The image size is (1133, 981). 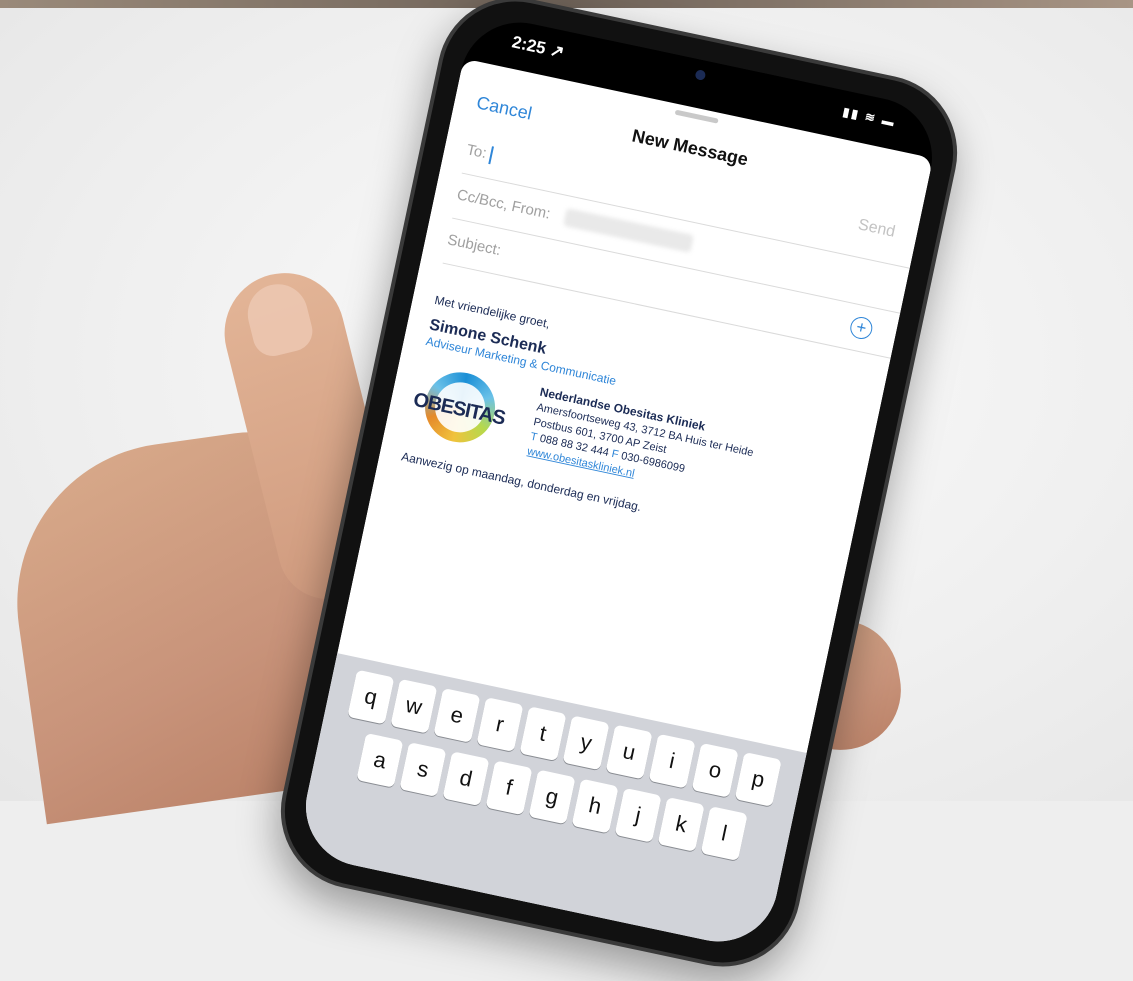 I want to click on key-i: i, so click(x=672, y=761).